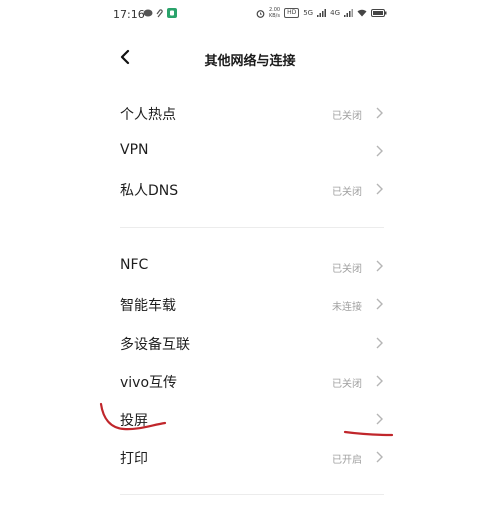  Describe the element at coordinates (172, 13) in the screenshot. I see `app-notification-icon` at that location.